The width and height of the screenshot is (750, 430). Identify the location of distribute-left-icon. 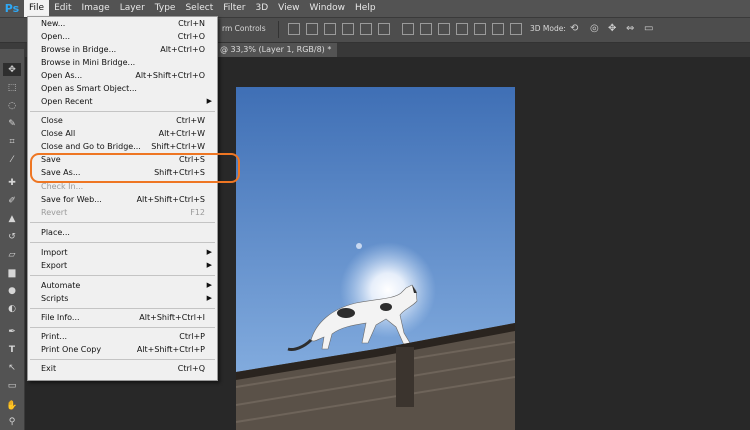
(462, 29).